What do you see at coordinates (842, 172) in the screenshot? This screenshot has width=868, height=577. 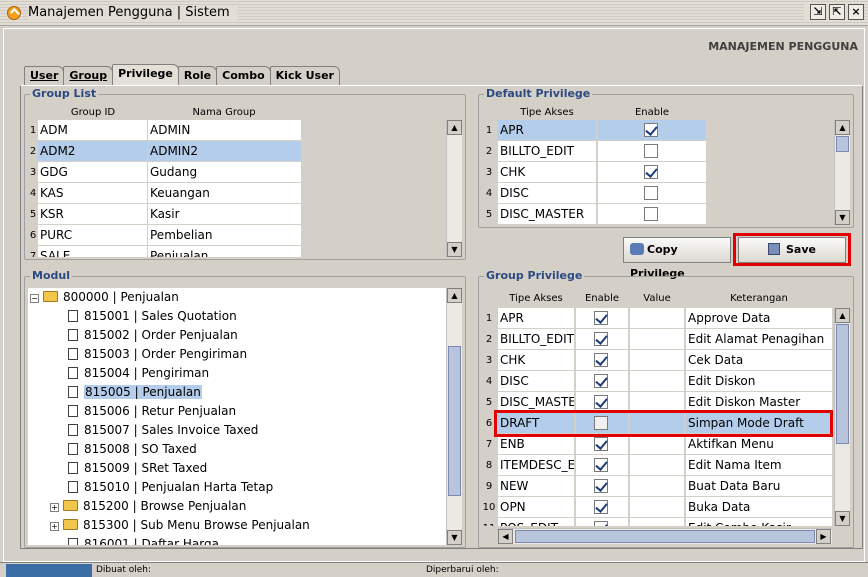 I see `default-privilege-scrollbar: ▲ ▼` at bounding box center [842, 172].